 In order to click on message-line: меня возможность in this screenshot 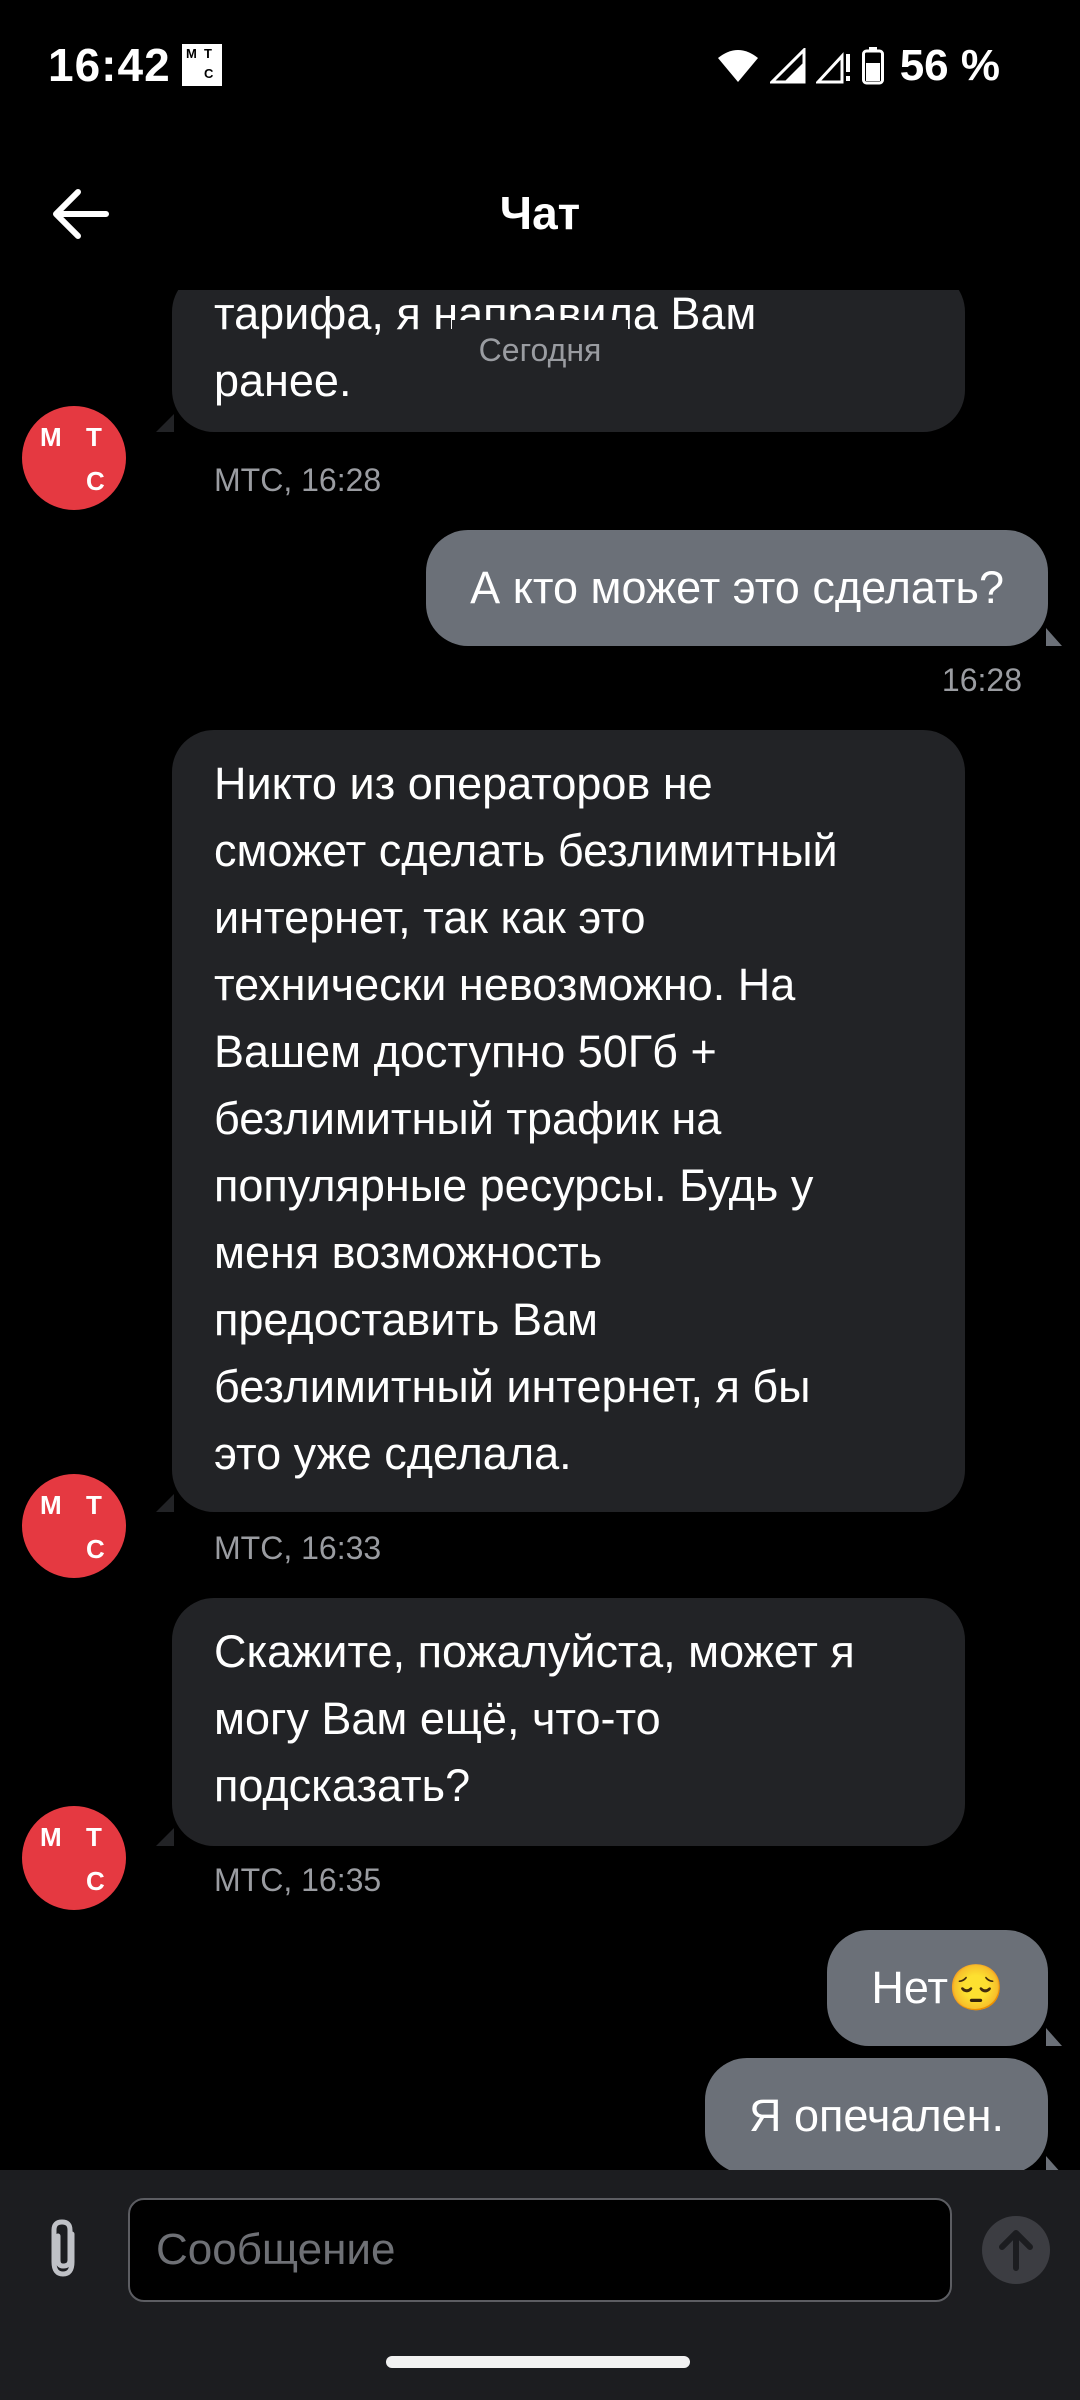, I will do `click(408, 1252)`.